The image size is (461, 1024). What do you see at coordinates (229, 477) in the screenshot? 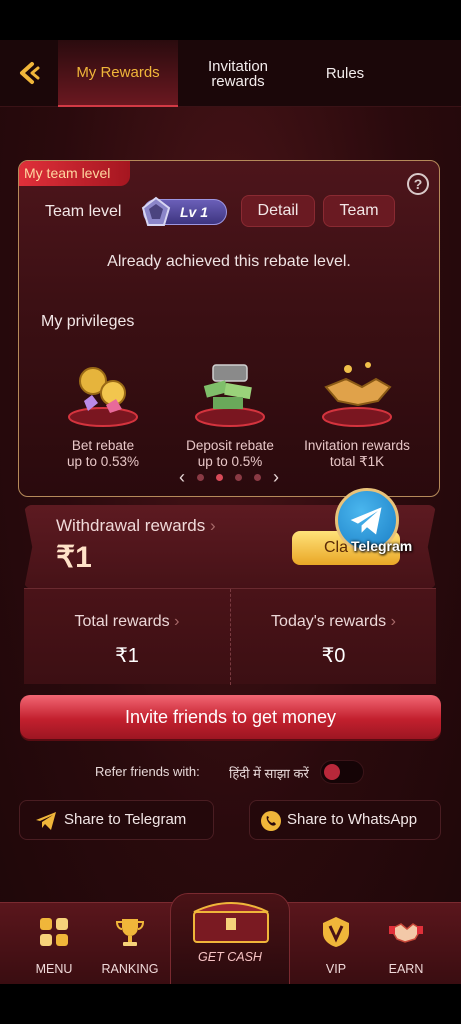
I see `privileges-pager: ‹ ›` at bounding box center [229, 477].